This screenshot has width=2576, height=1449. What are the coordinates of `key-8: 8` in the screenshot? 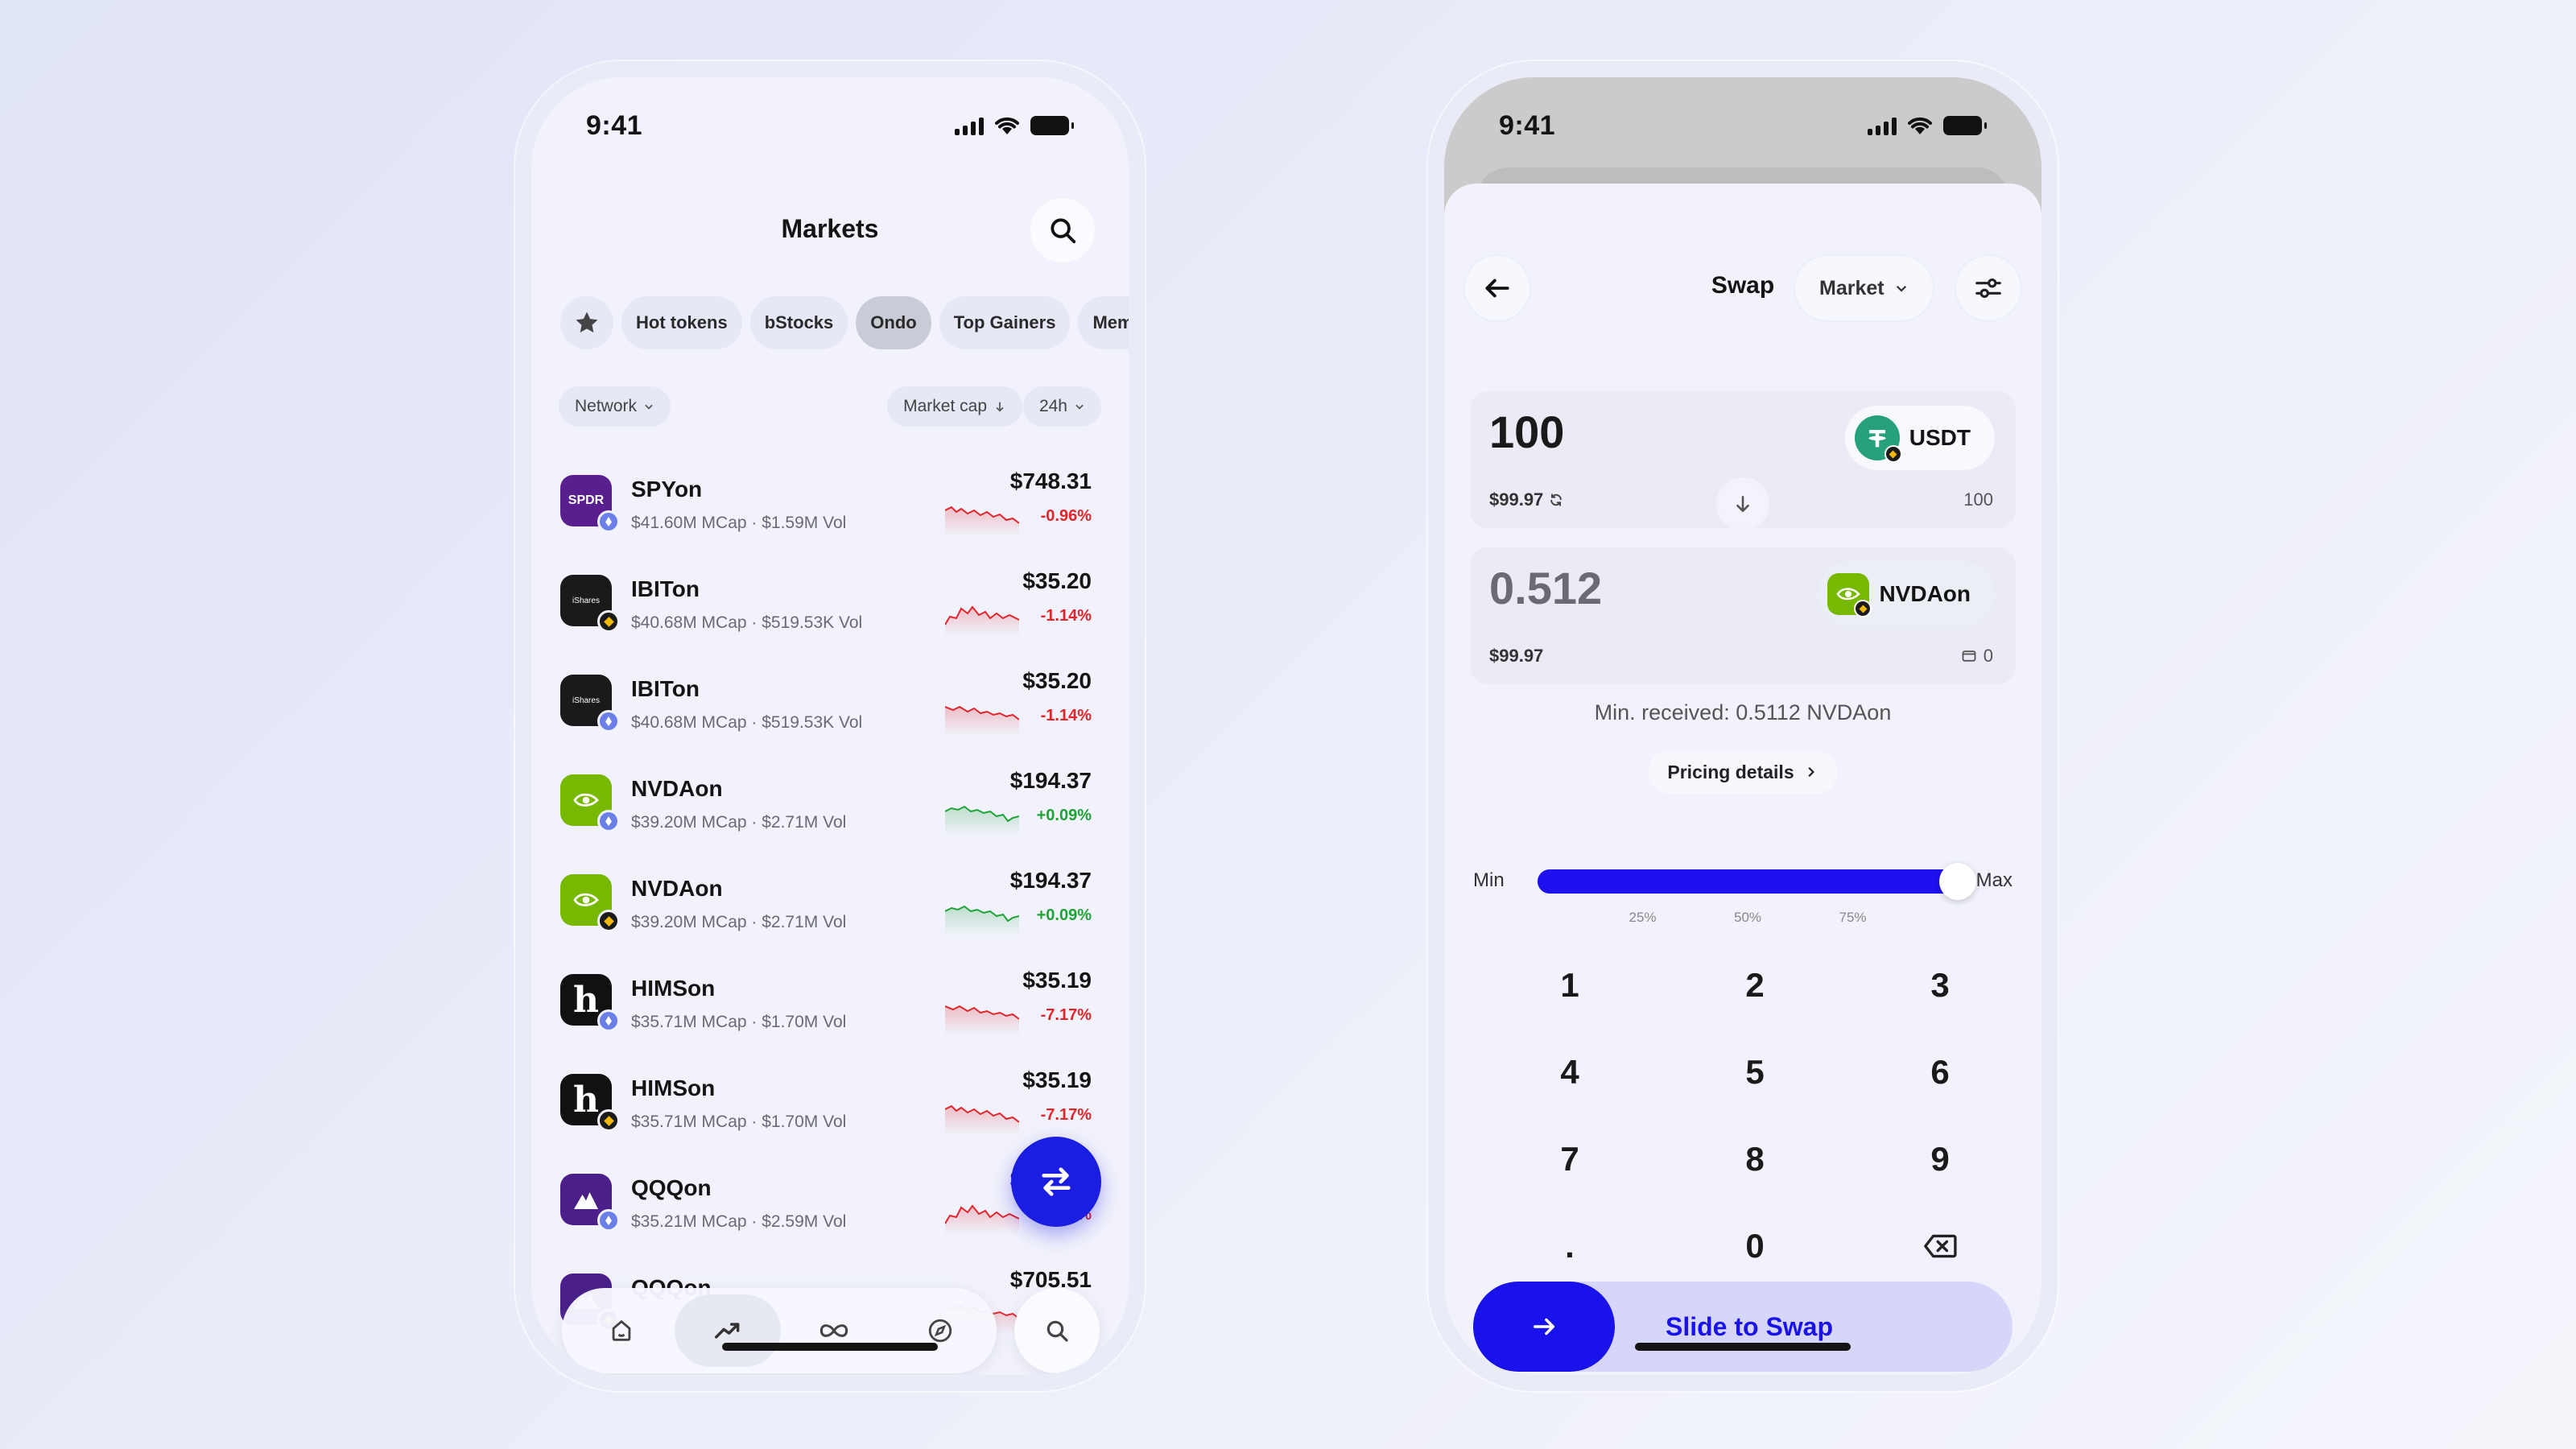 It's located at (1754, 1159).